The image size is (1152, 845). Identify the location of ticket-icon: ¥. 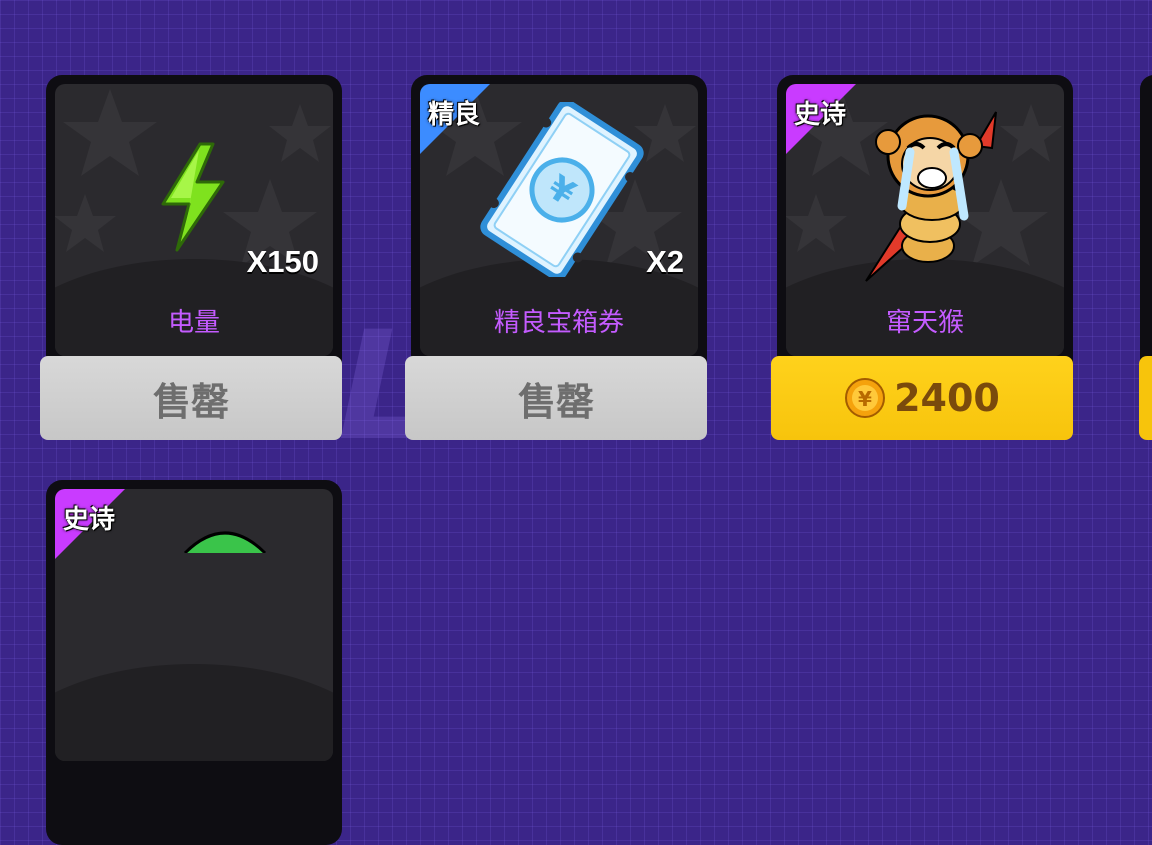
(562, 189).